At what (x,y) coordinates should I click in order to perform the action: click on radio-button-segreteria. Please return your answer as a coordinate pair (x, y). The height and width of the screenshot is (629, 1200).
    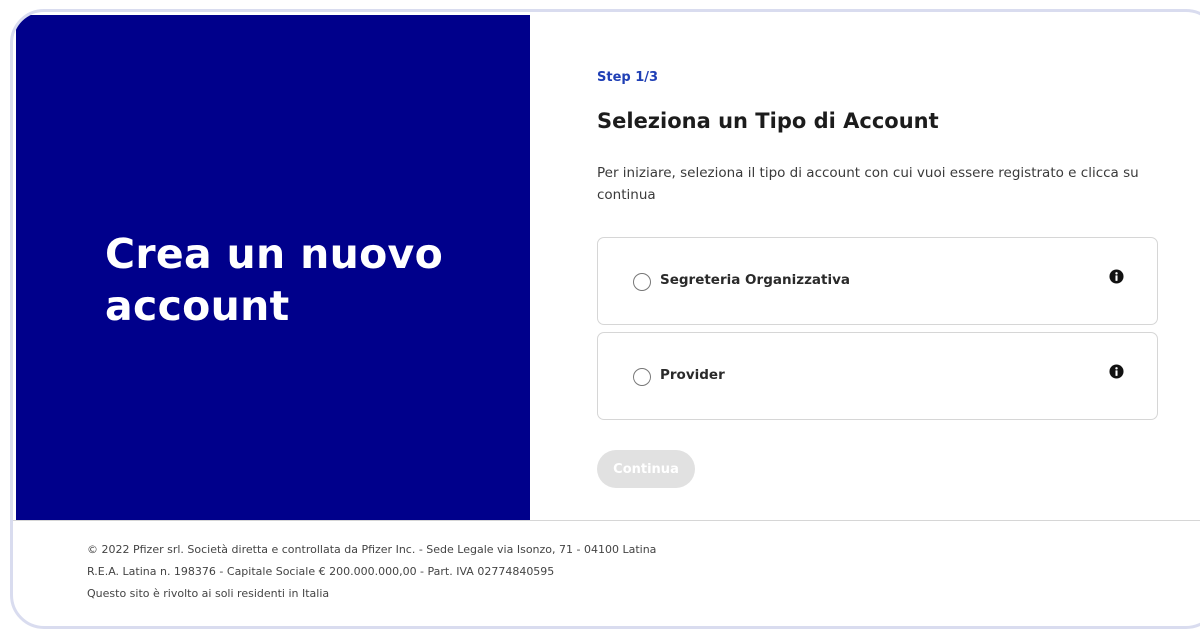
    Looking at the image, I should click on (642, 282).